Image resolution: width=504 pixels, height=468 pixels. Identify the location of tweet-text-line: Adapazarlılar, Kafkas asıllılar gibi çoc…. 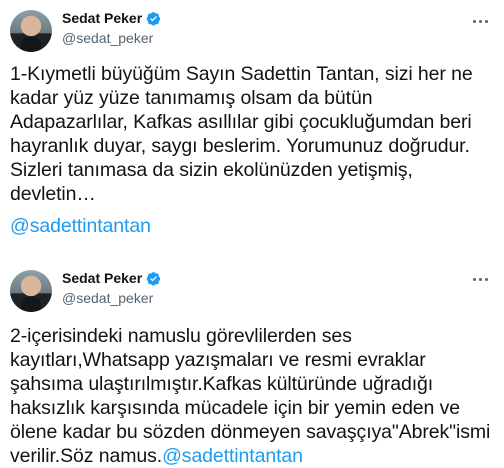
(241, 122).